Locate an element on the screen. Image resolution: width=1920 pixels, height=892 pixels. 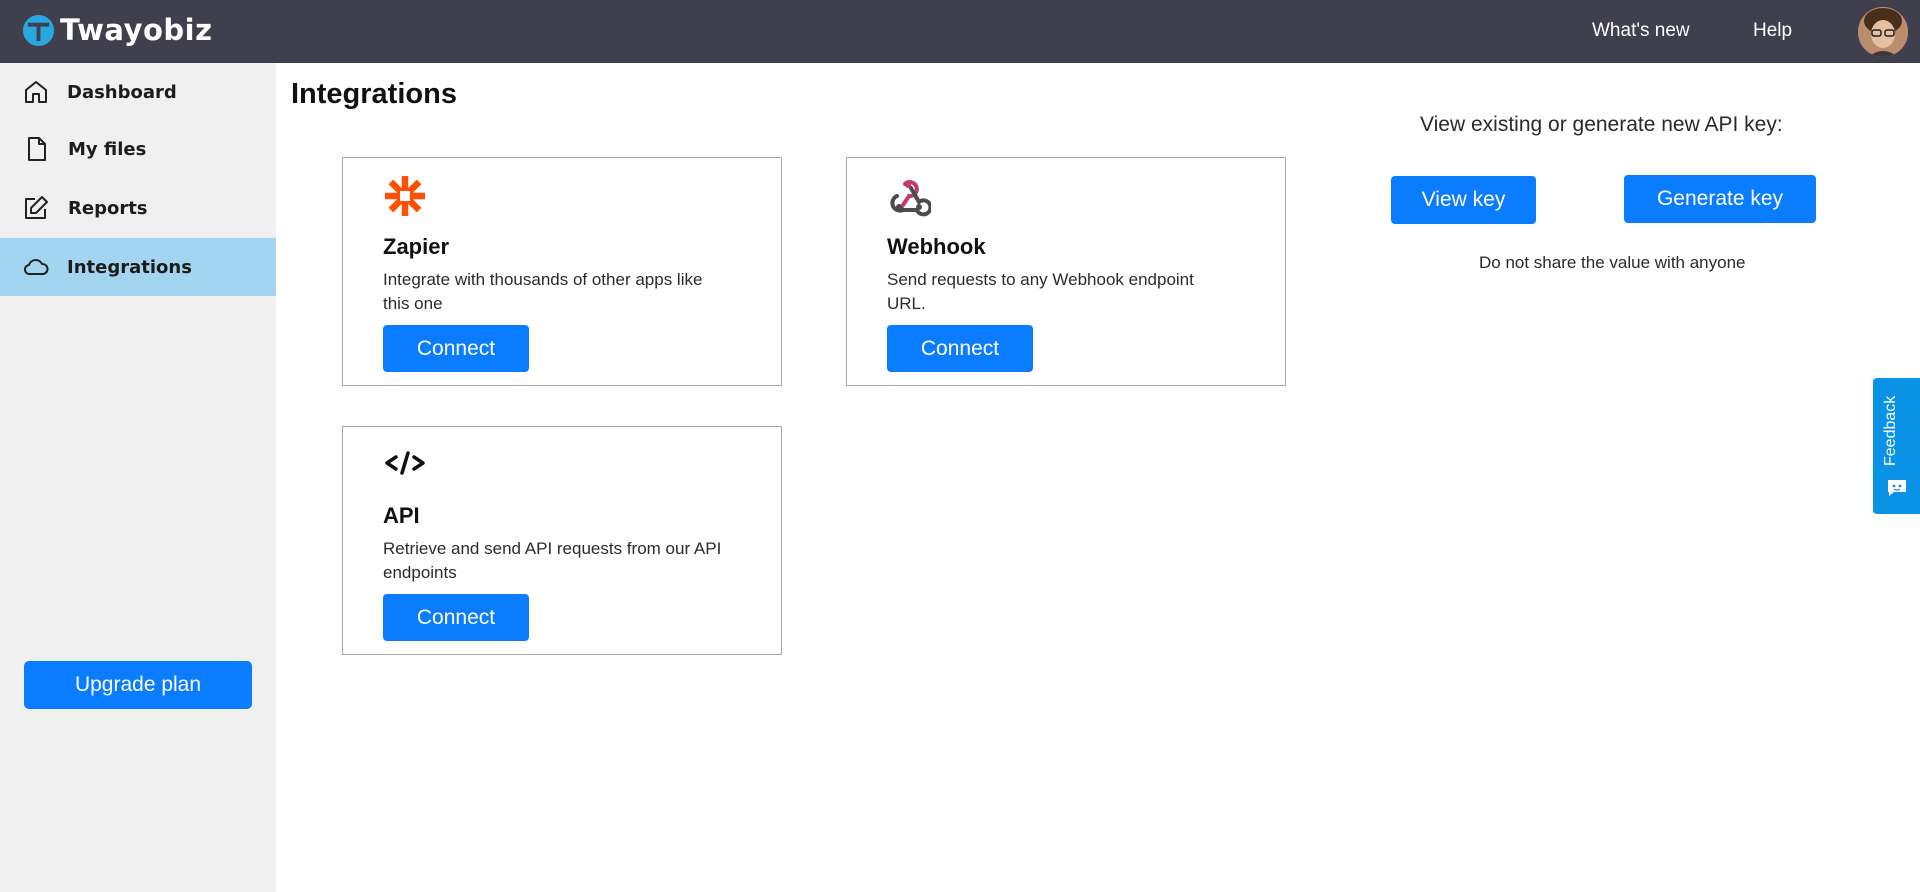
view-key-button: View key is located at coordinates (1463, 200).